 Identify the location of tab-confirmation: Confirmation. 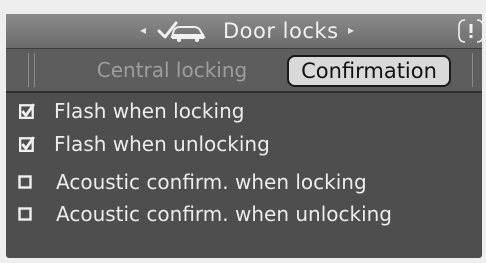
(369, 71).